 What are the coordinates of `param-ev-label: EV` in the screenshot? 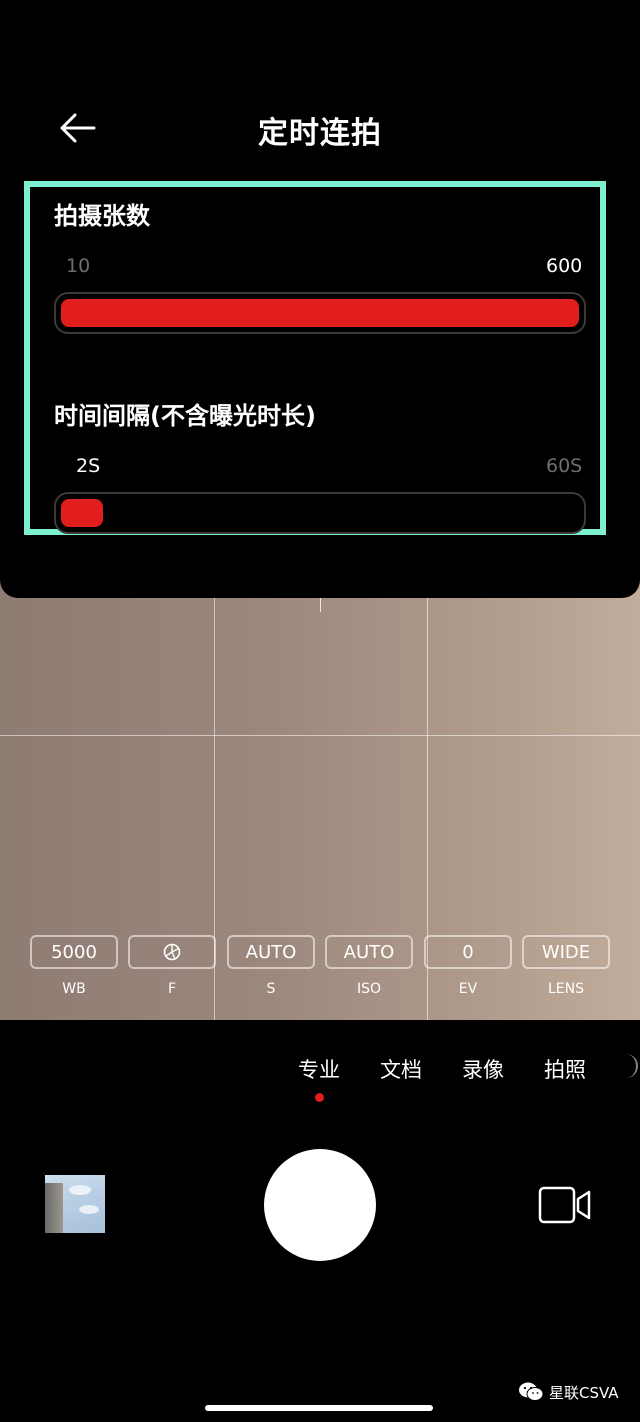 It's located at (468, 989).